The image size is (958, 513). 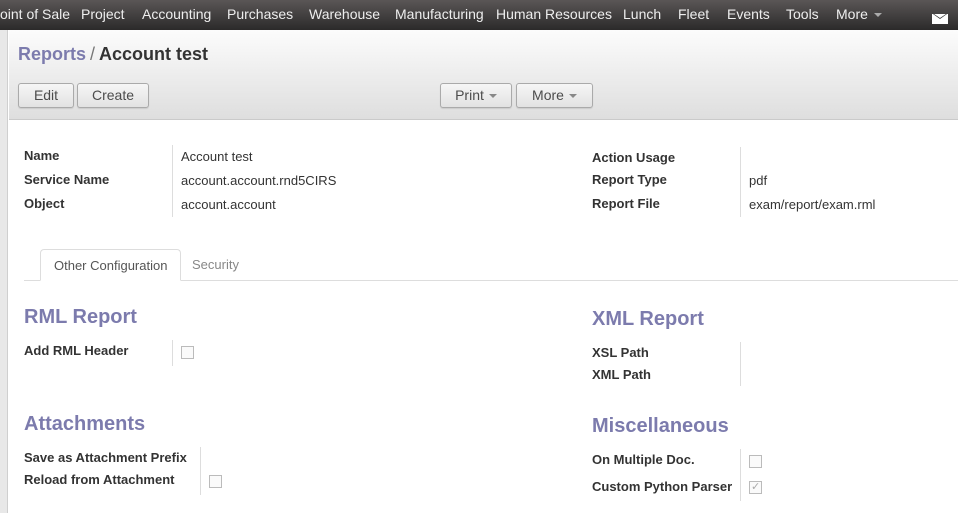 I want to click on add-rml-header-label: Add RML Header, so click(x=76, y=350).